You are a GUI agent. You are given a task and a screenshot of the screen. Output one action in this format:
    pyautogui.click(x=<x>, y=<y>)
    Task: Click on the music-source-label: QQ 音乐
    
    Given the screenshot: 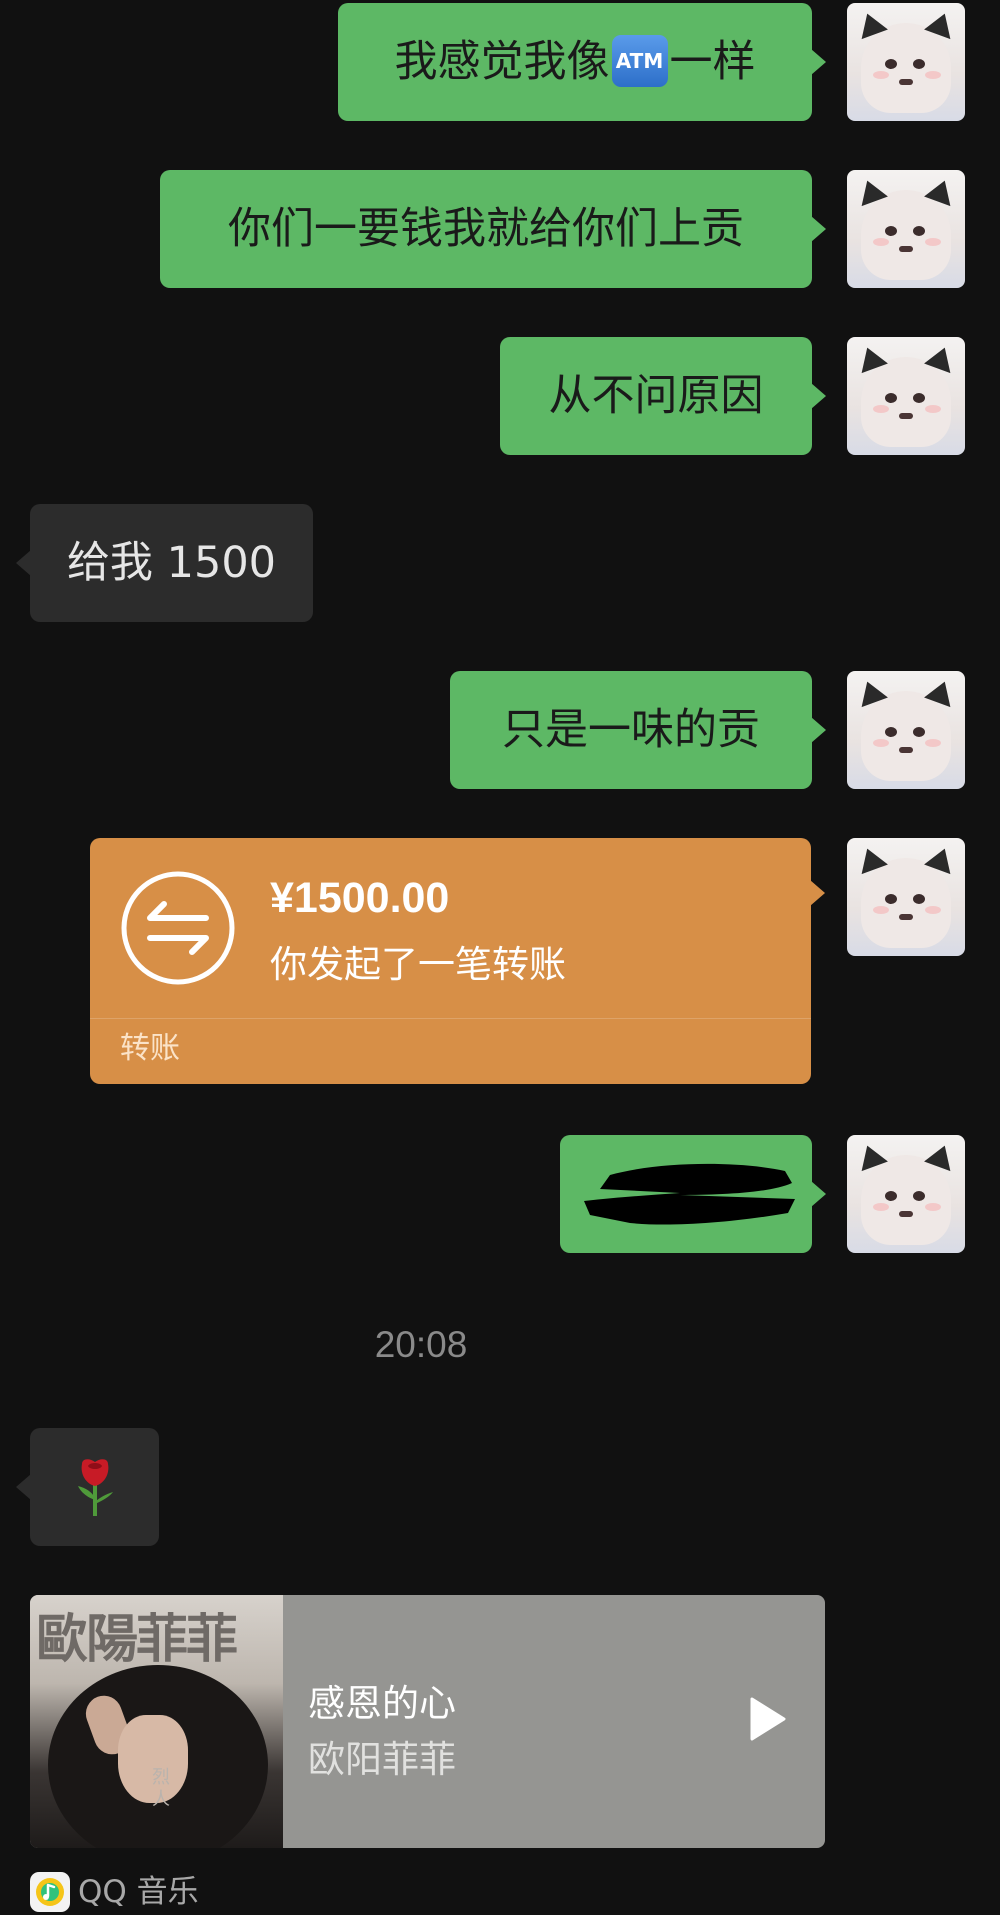 What is the action you would take?
    pyautogui.click(x=138, y=1892)
    